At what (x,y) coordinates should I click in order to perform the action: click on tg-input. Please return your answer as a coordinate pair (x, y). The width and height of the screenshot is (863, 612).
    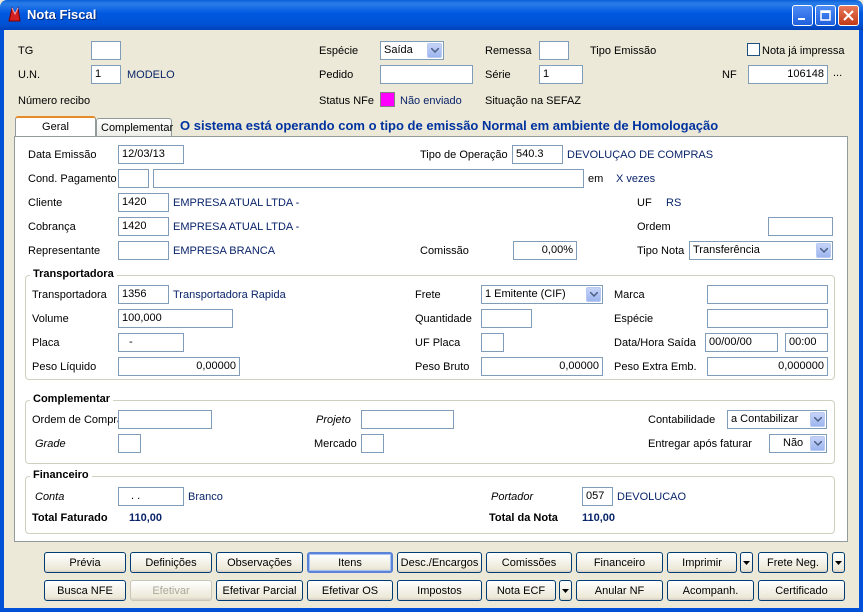
    Looking at the image, I should click on (106, 50).